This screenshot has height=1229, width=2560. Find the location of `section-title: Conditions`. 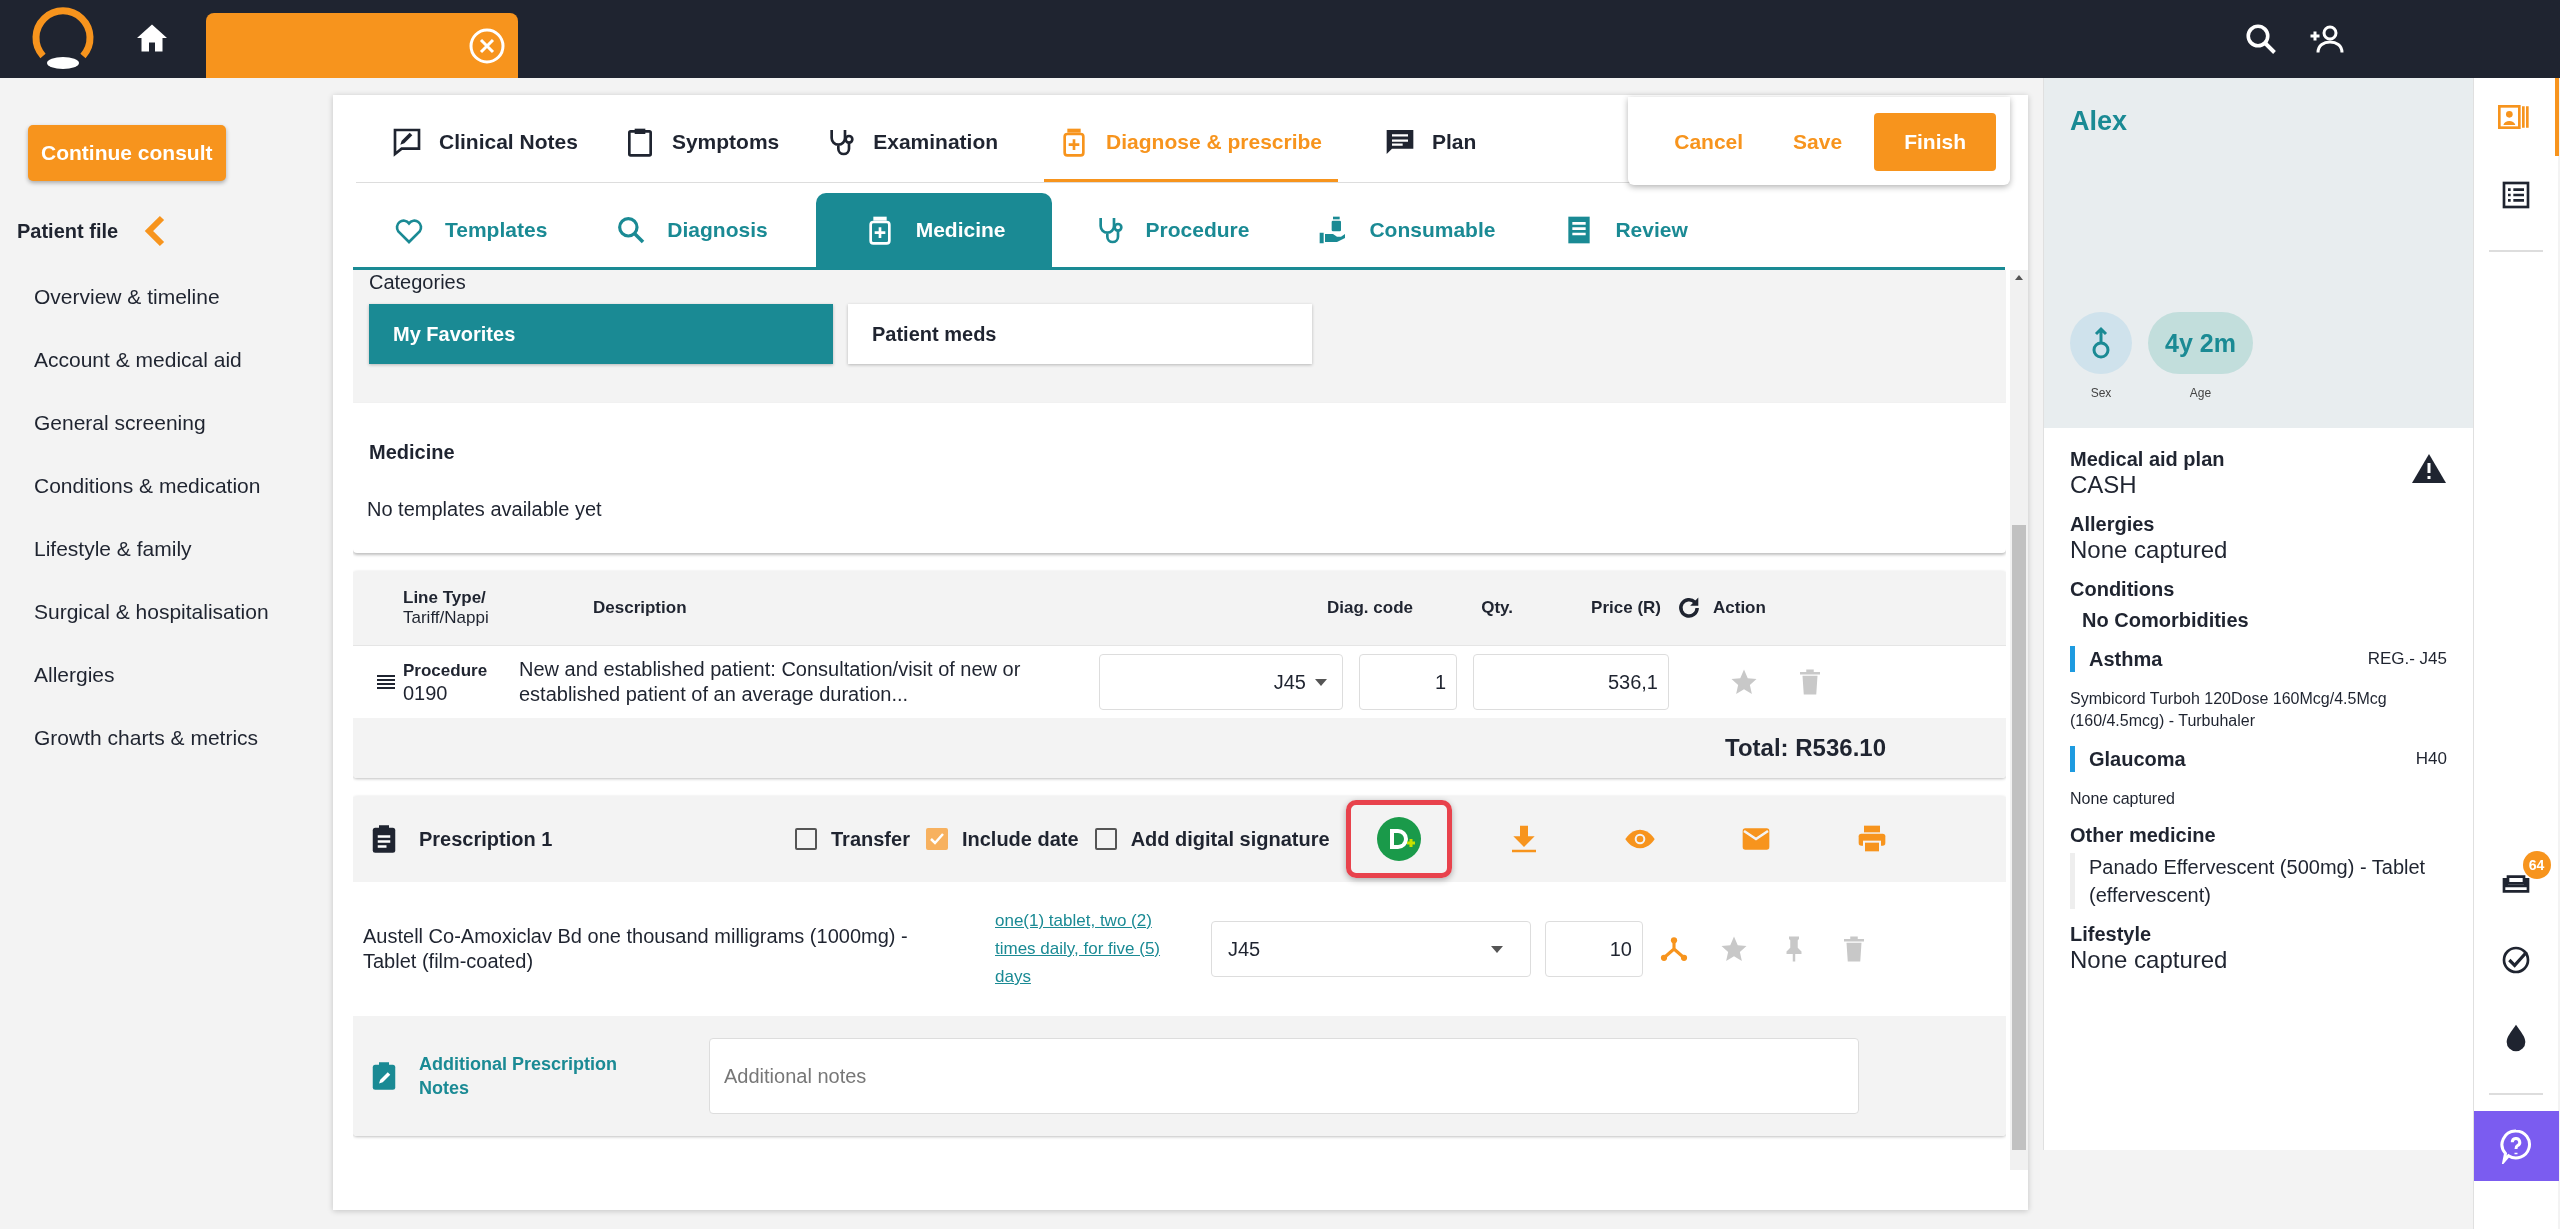

section-title: Conditions is located at coordinates (2122, 589).